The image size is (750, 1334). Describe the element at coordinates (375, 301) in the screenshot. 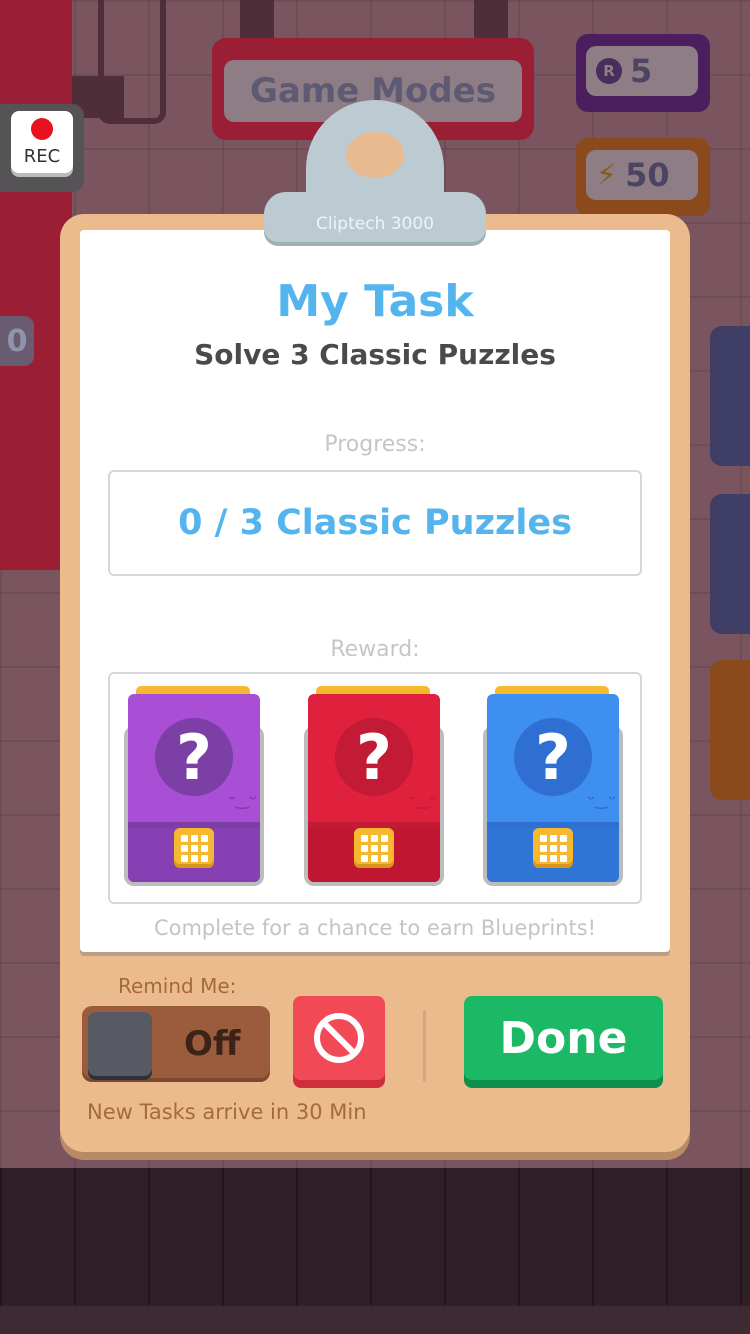

I see `task-title: My Task` at that location.